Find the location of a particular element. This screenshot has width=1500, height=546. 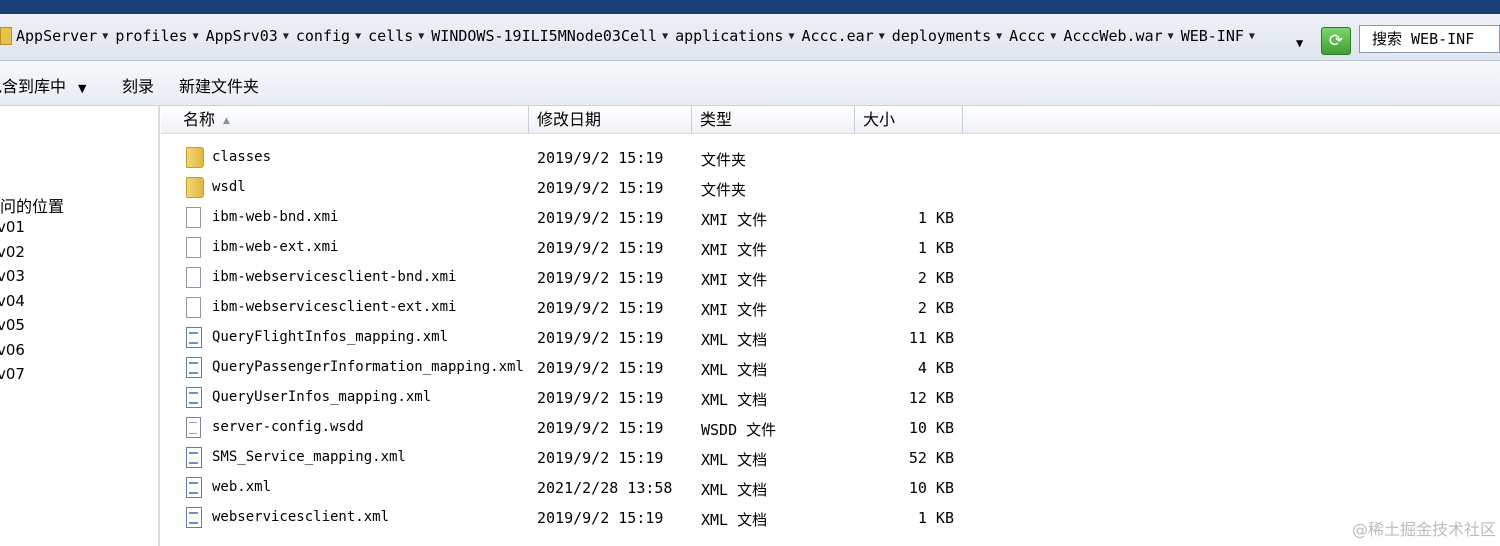

nav-item-server: AppSrv07 is located at coordinates (12, 374).